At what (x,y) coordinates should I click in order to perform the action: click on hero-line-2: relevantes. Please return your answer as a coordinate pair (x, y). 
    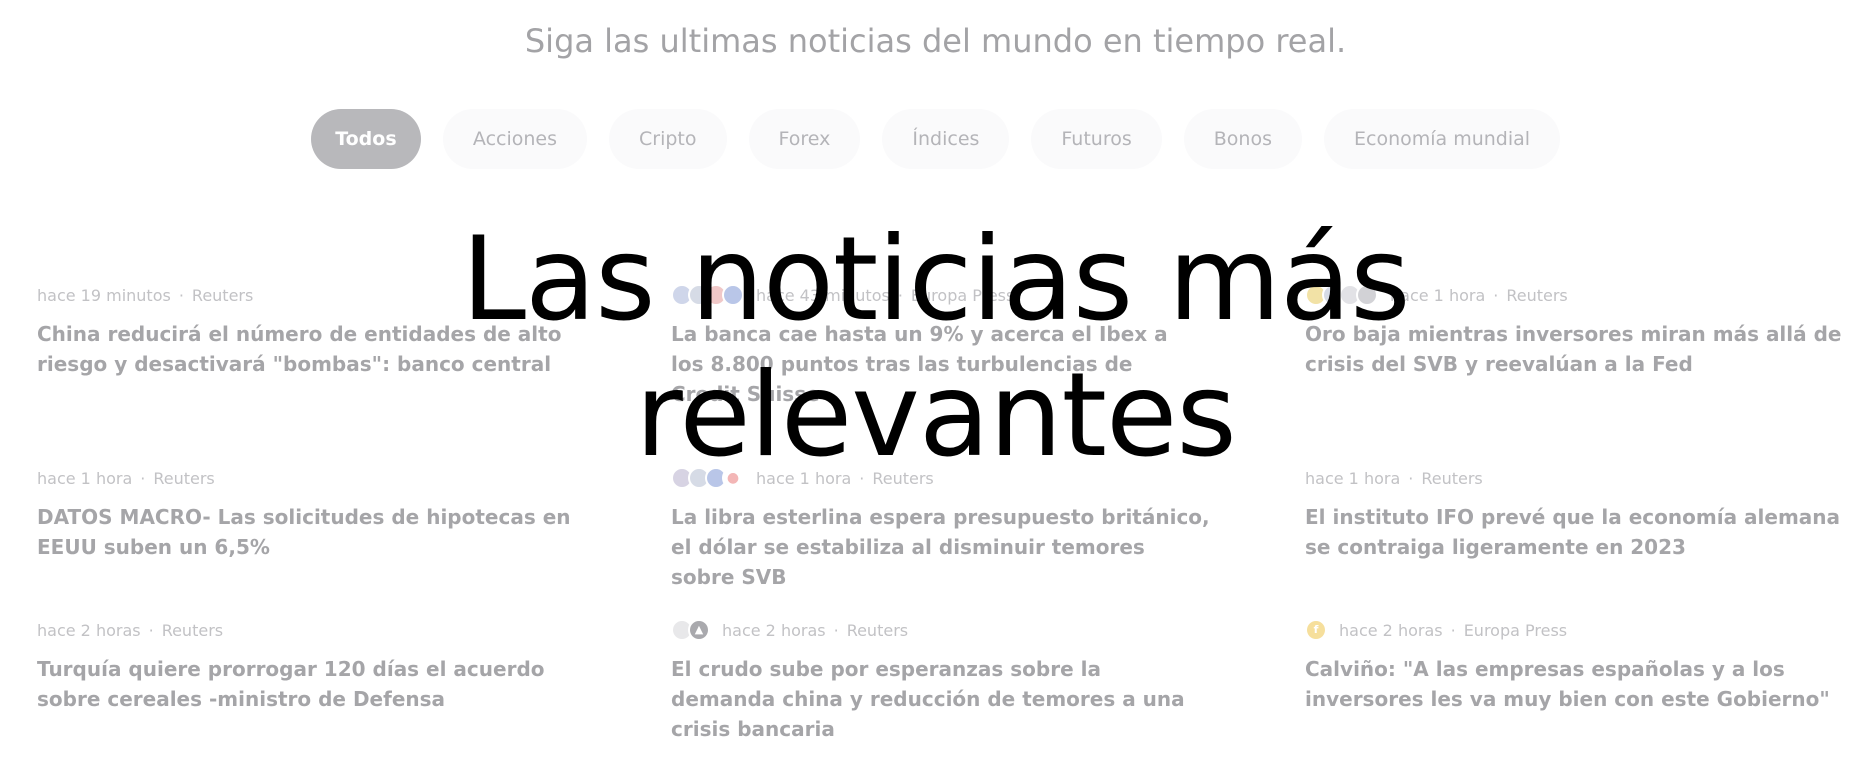
    Looking at the image, I should click on (936, 415).